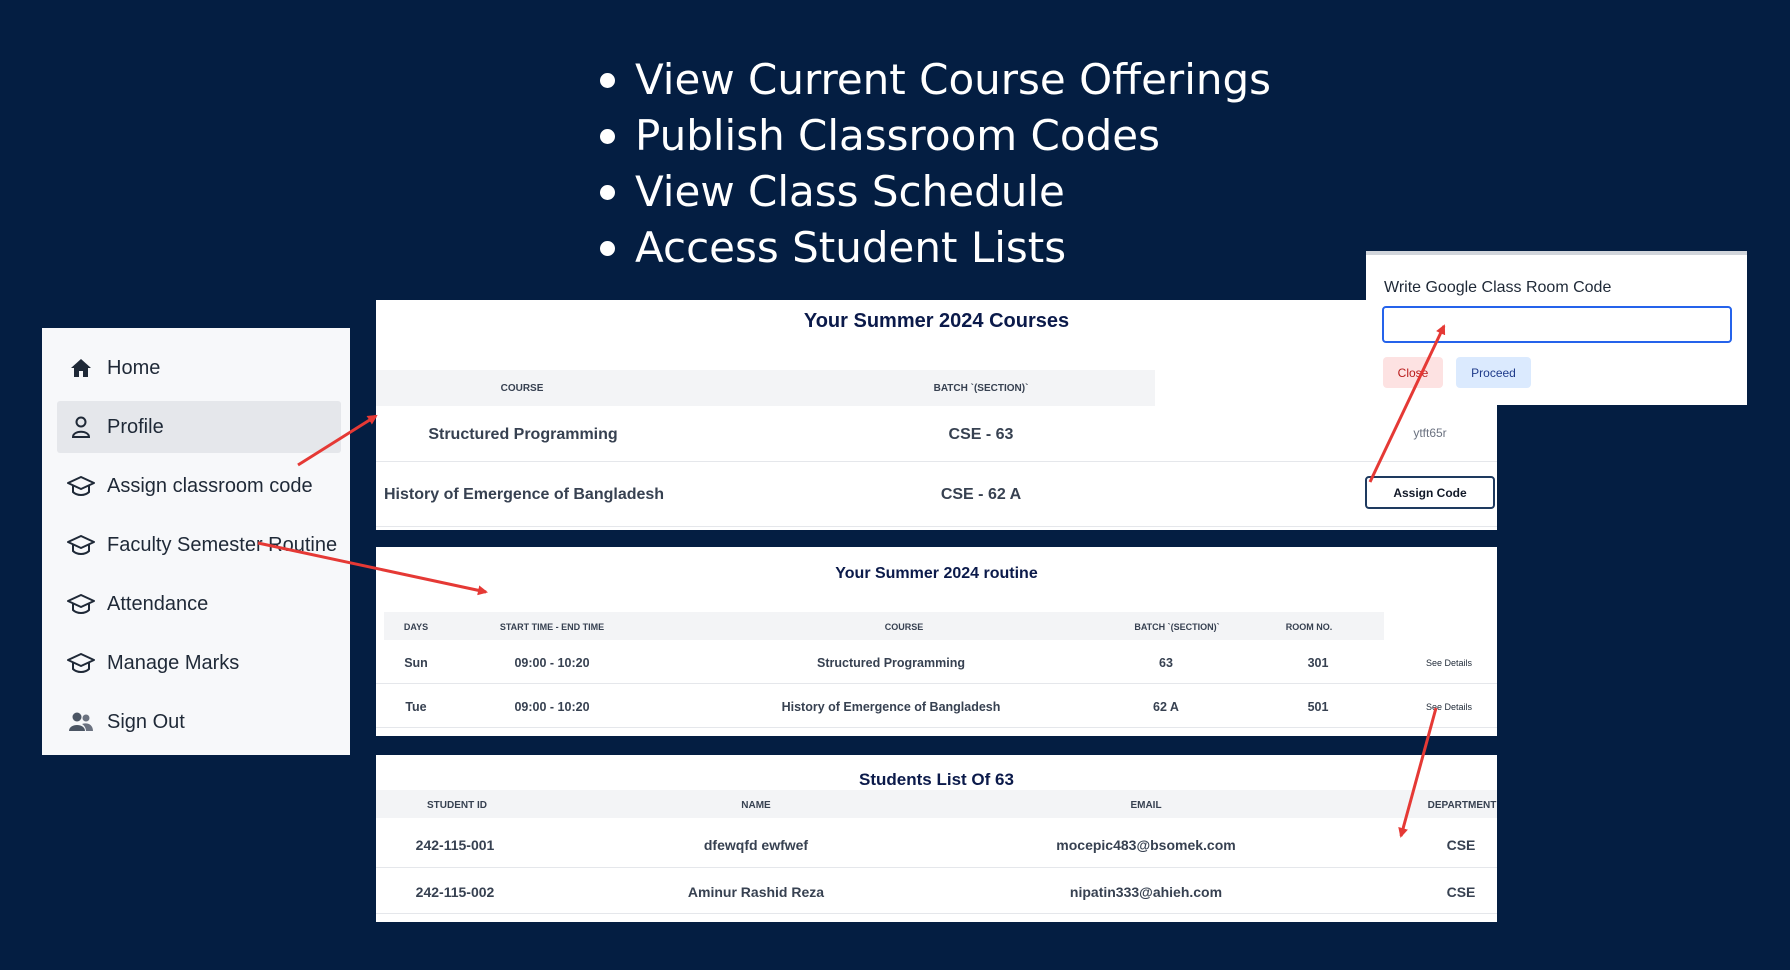  I want to click on proceed-button: Proceed, so click(1493, 372).